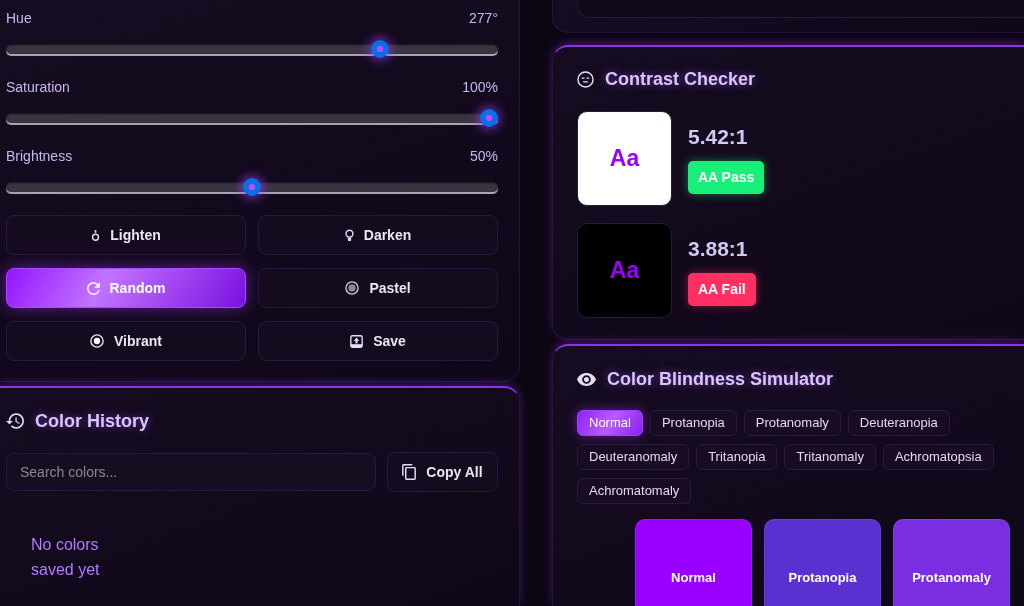  I want to click on save-icon, so click(357, 341).